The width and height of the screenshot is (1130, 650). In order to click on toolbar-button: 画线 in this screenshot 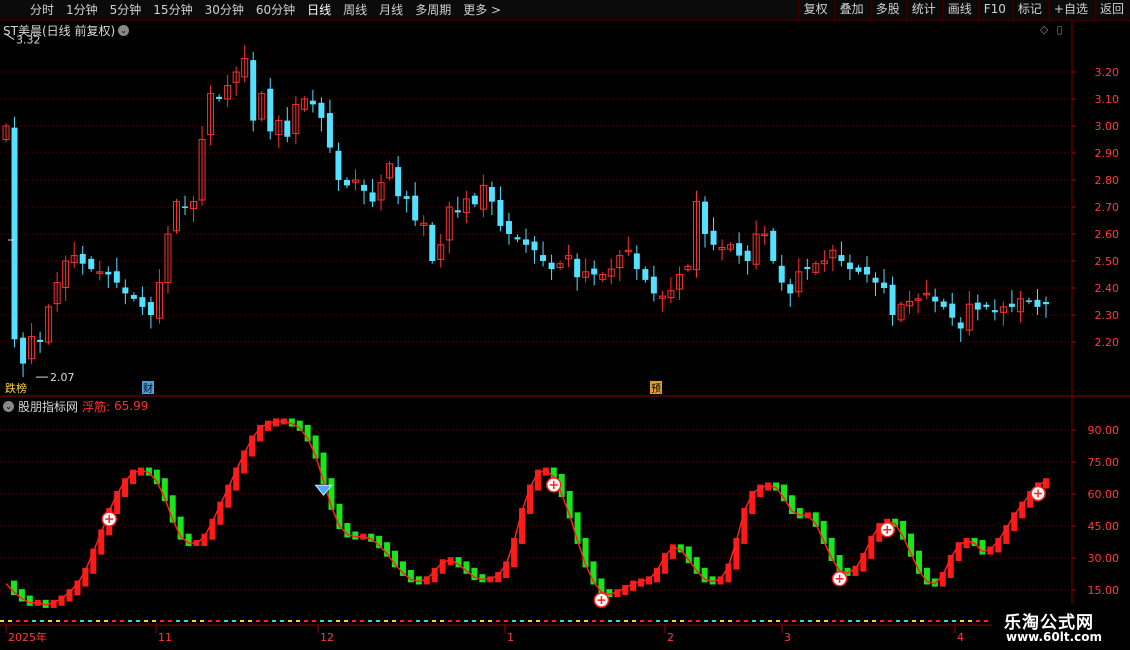, I will do `click(959, 10)`.